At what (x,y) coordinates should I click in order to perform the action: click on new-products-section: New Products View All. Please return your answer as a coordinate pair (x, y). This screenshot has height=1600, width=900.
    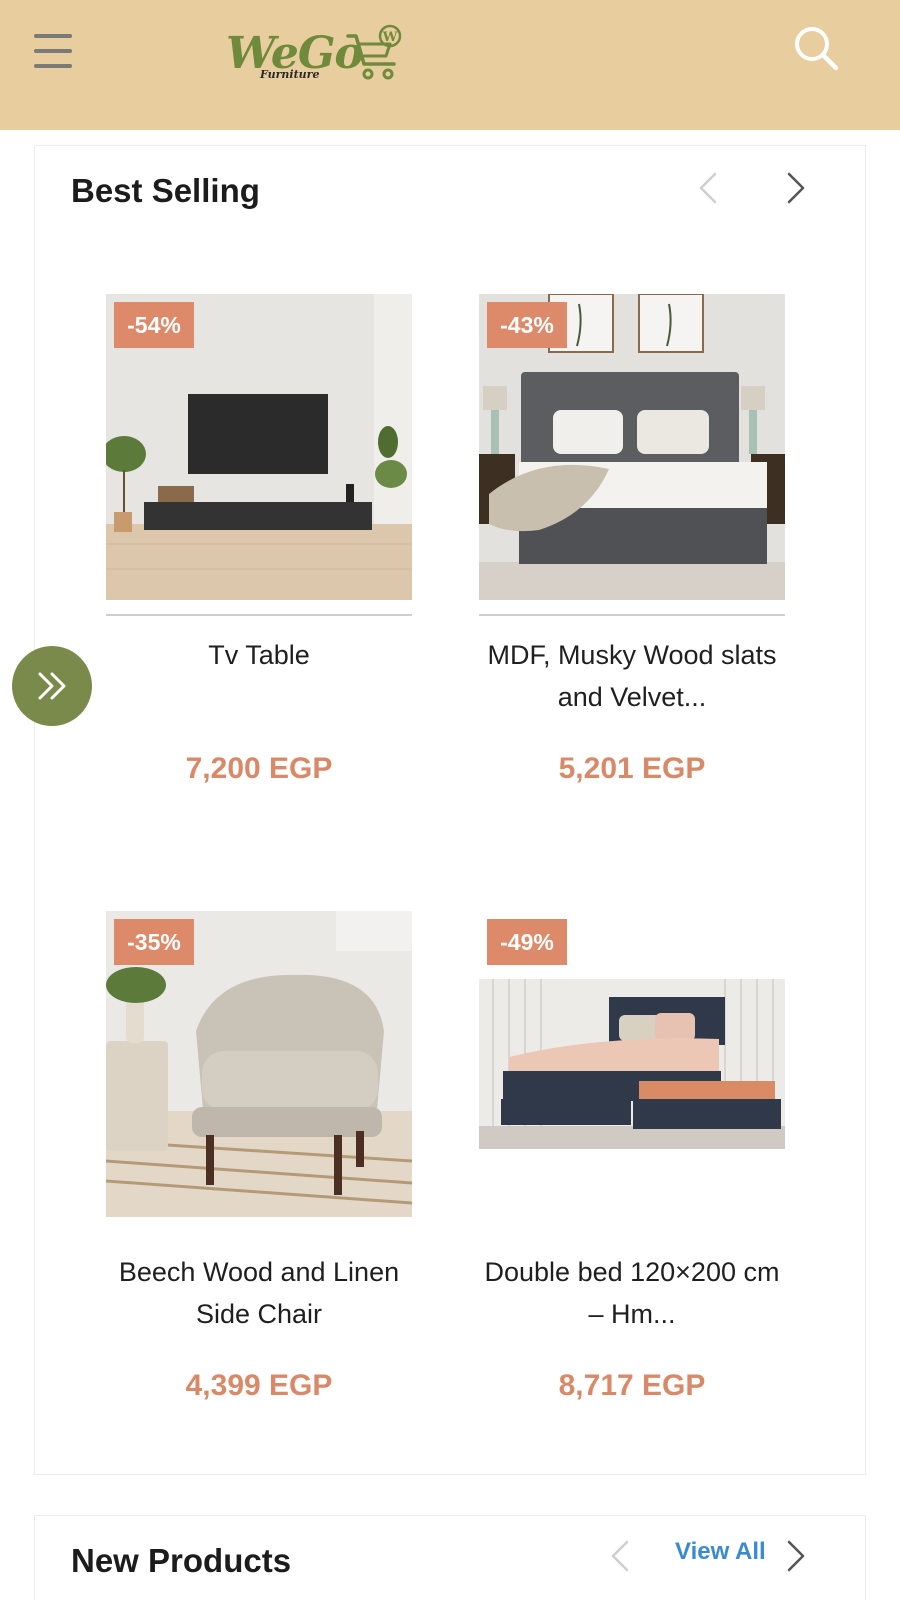
    Looking at the image, I should click on (450, 1557).